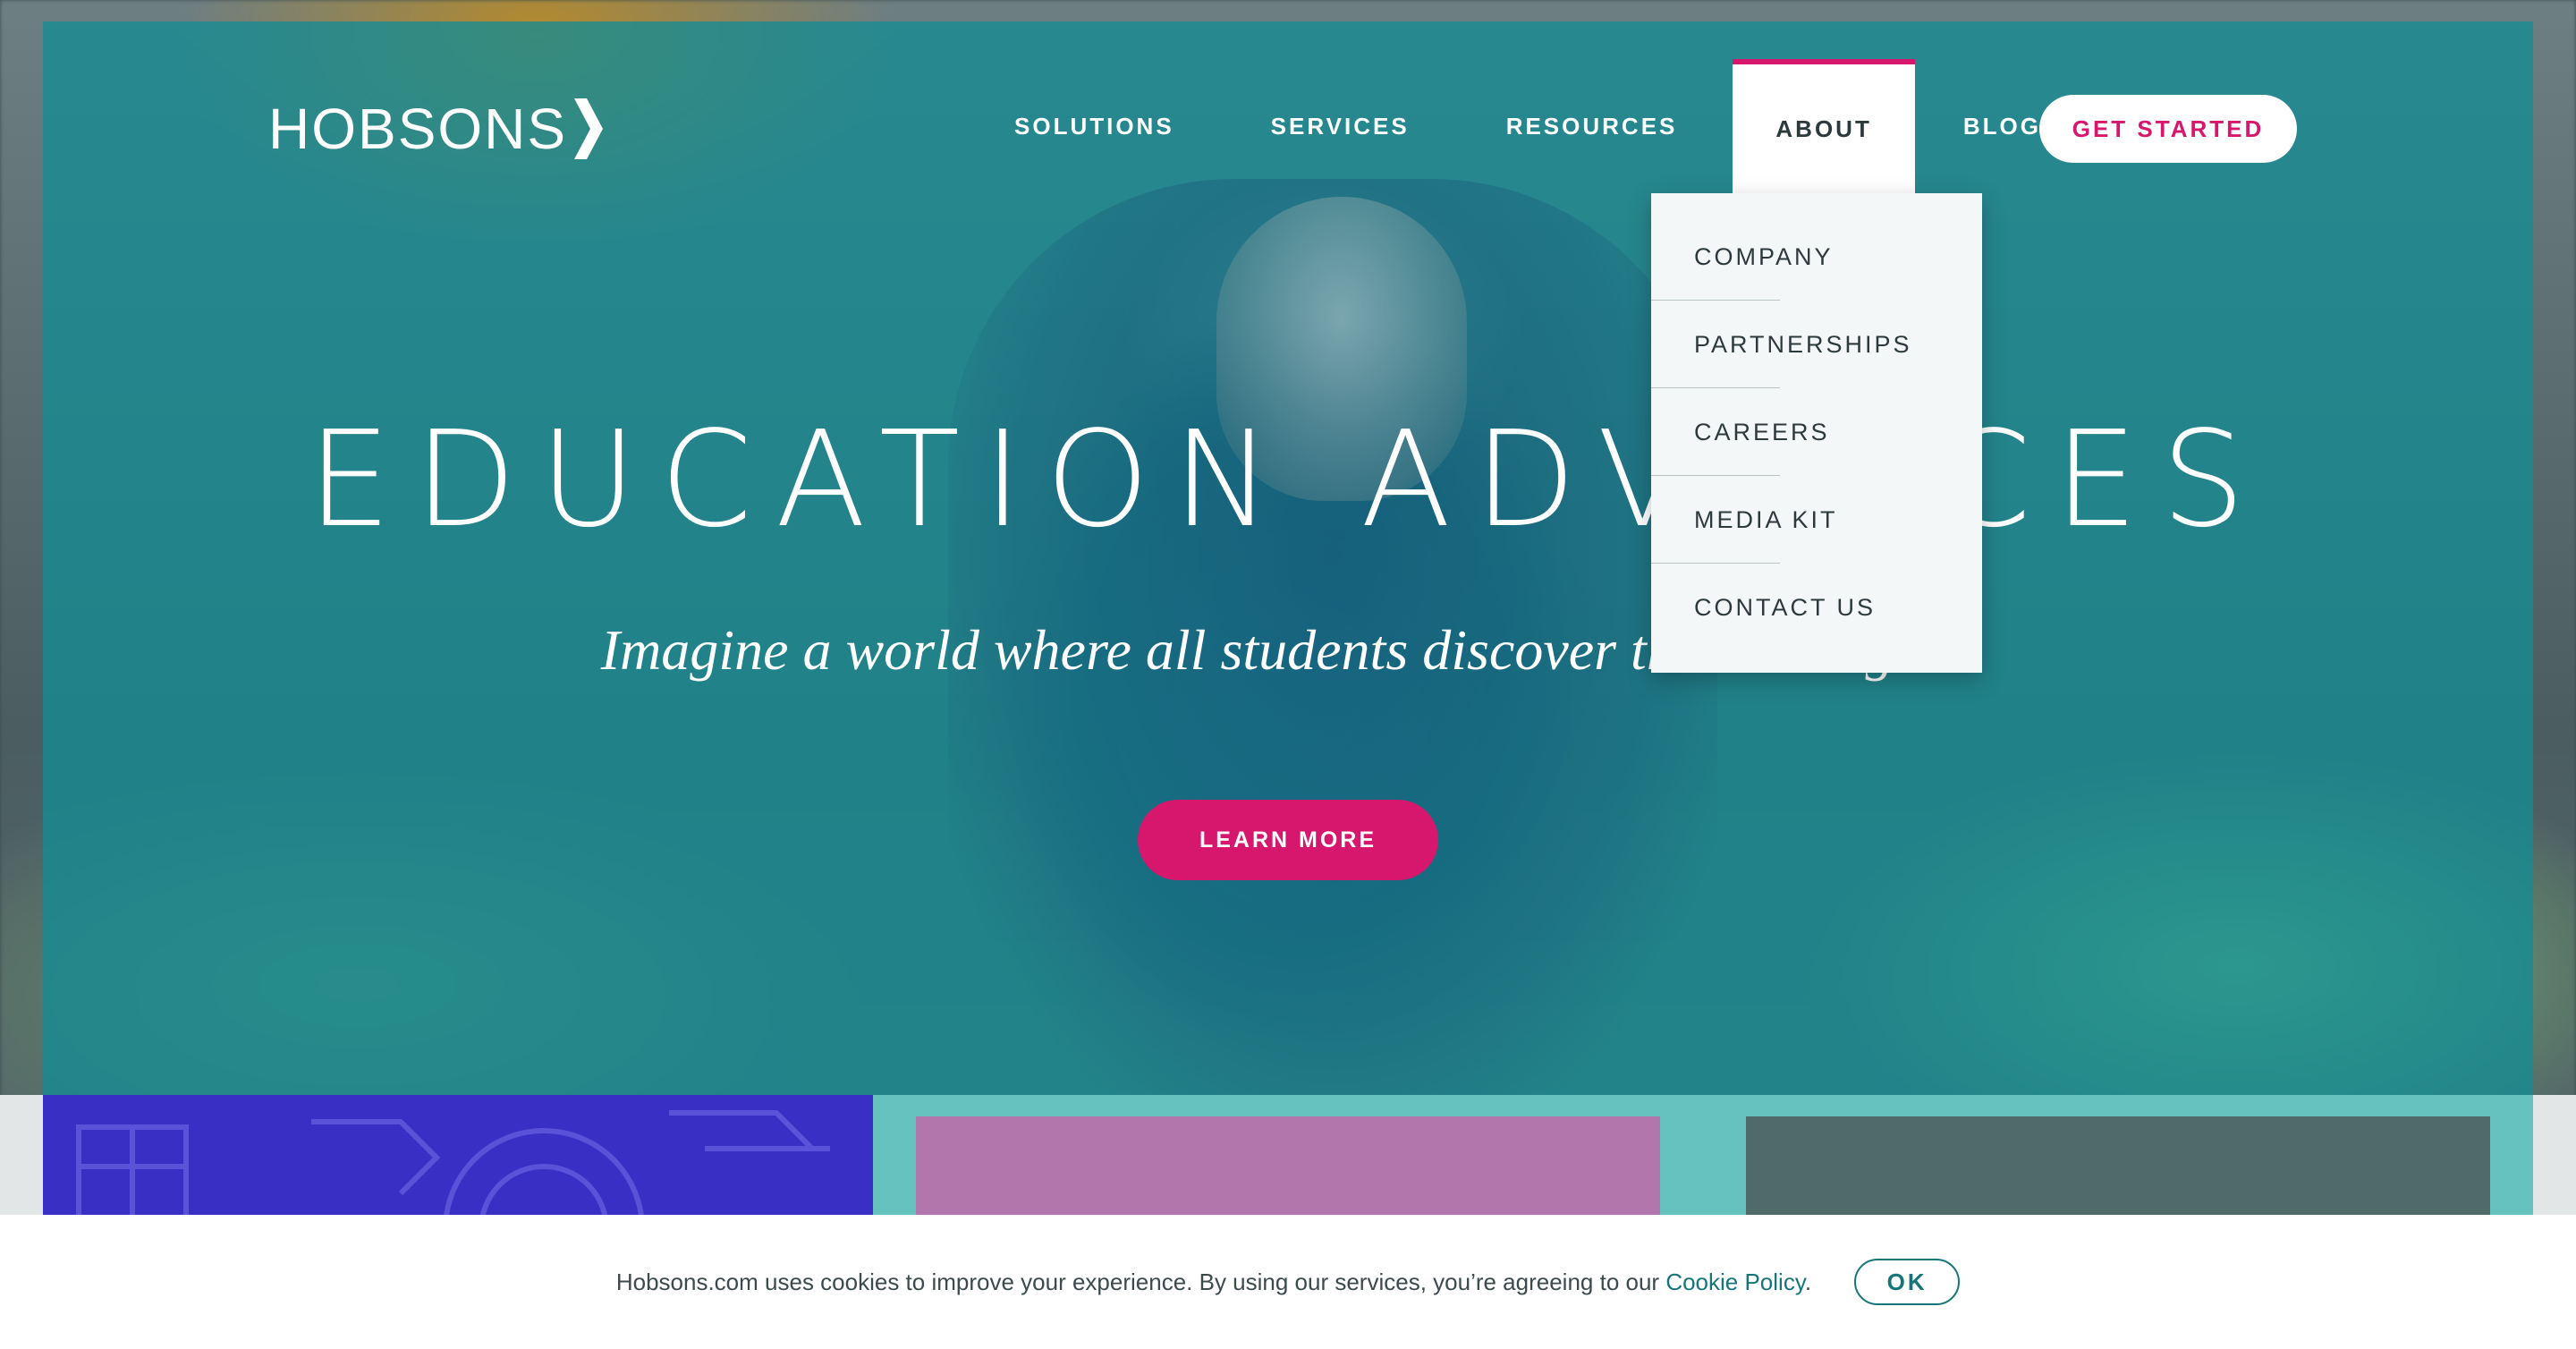 Image resolution: width=2576 pixels, height=1349 pixels. Describe the element at coordinates (1816, 520) in the screenshot. I see `dropdown-item-media-kit: MEDIA KIT` at that location.